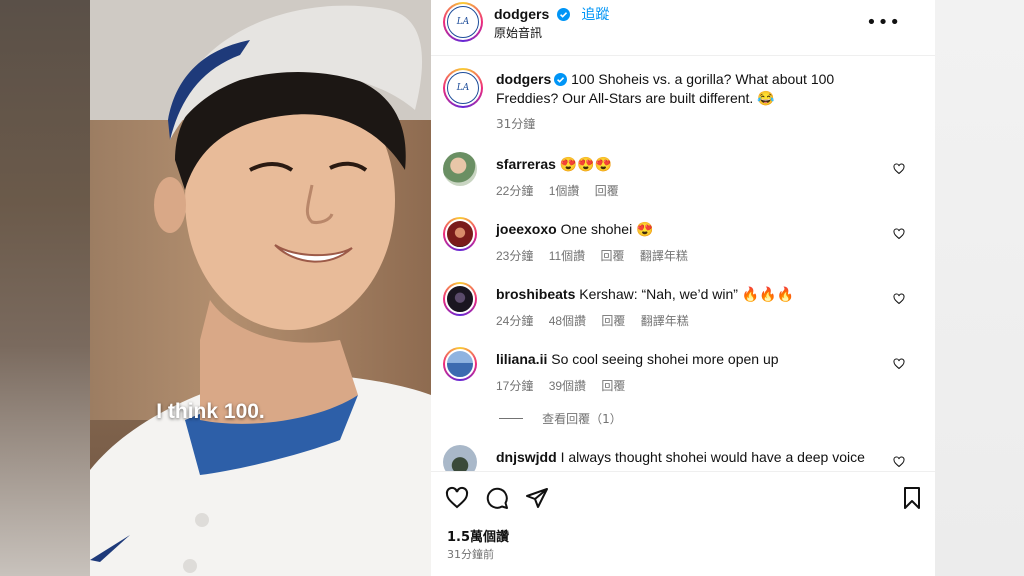  Describe the element at coordinates (912, 498) in the screenshot. I see `bookmark-icon` at that location.